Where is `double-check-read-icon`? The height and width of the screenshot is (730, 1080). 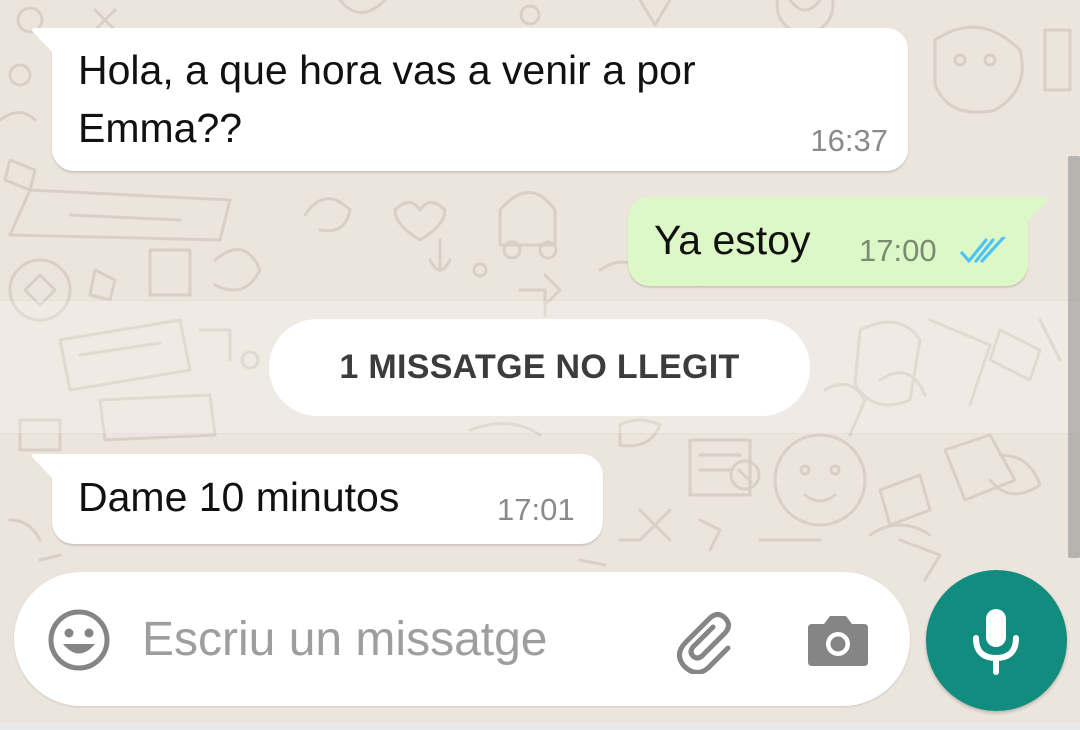 double-check-read-icon is located at coordinates (983, 250).